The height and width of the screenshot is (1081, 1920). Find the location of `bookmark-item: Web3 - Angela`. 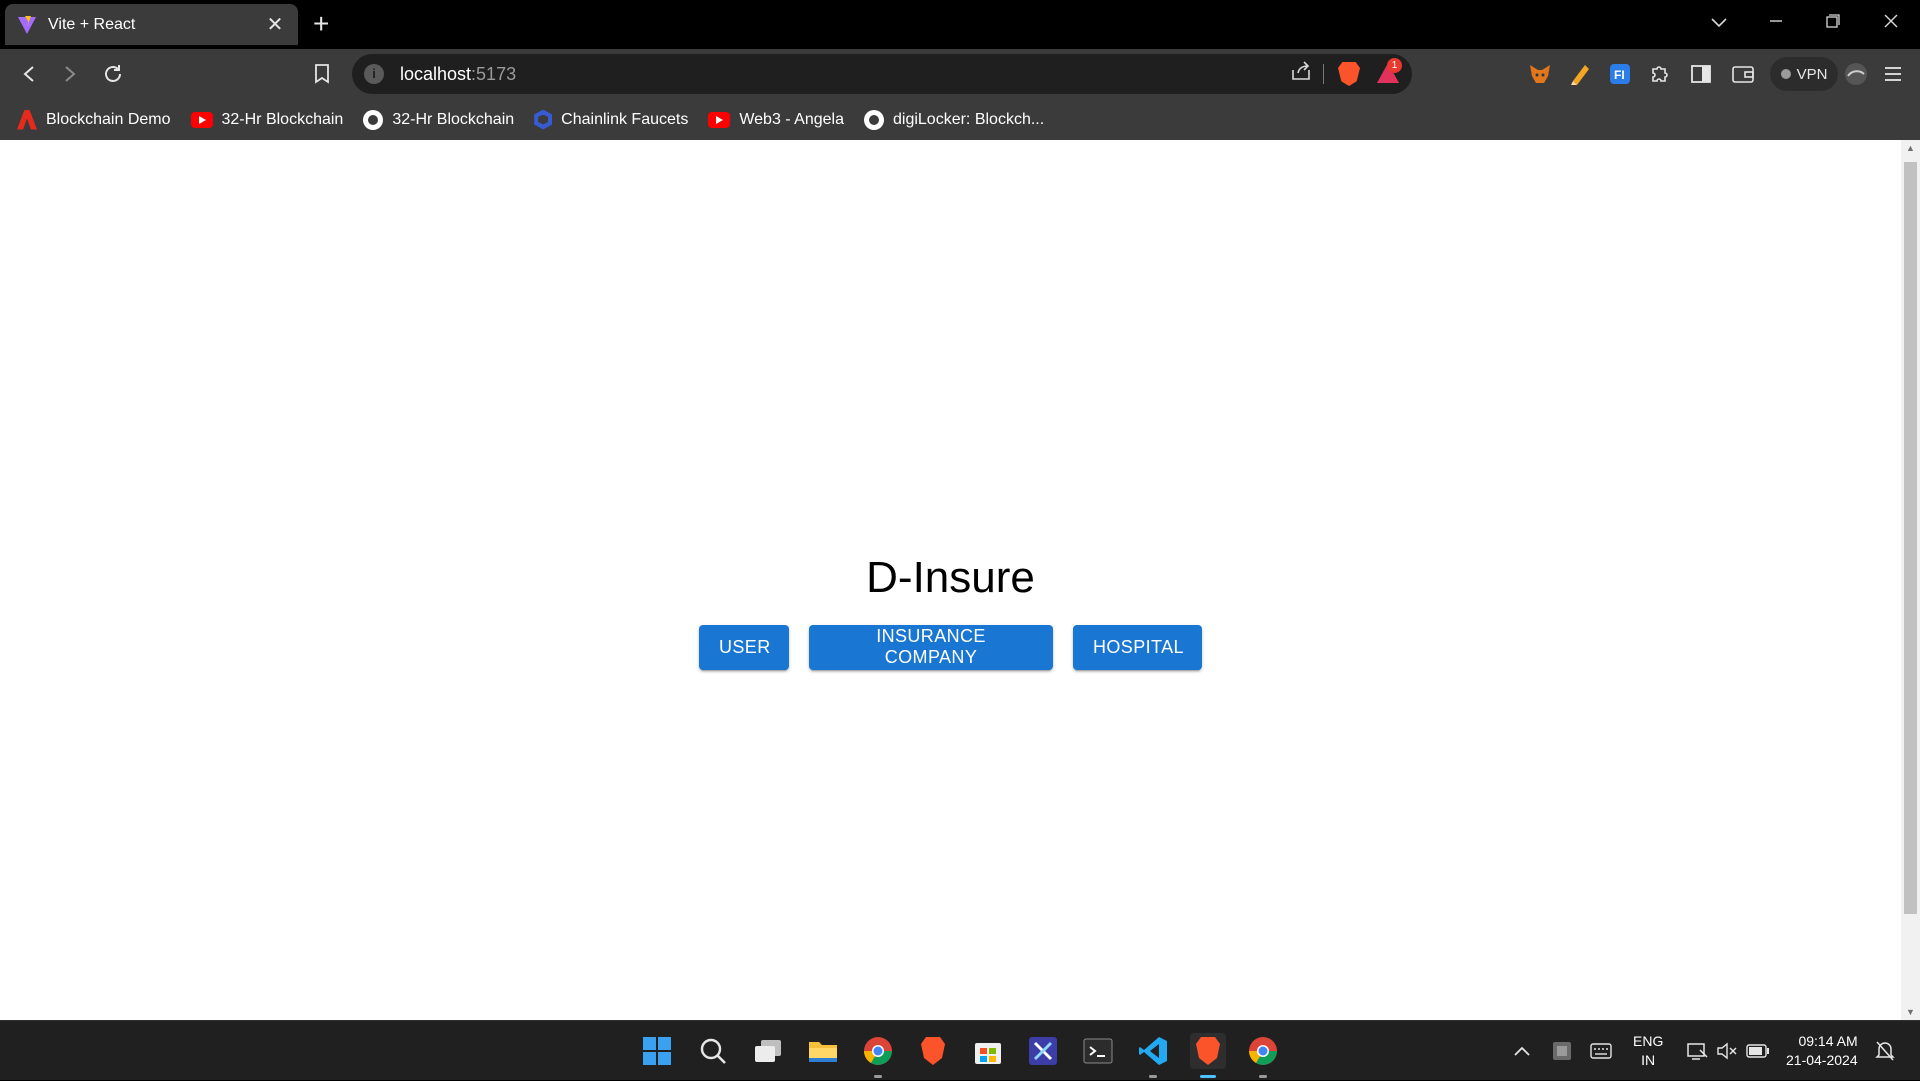

bookmark-item: Web3 - Angela is located at coordinates (776, 120).